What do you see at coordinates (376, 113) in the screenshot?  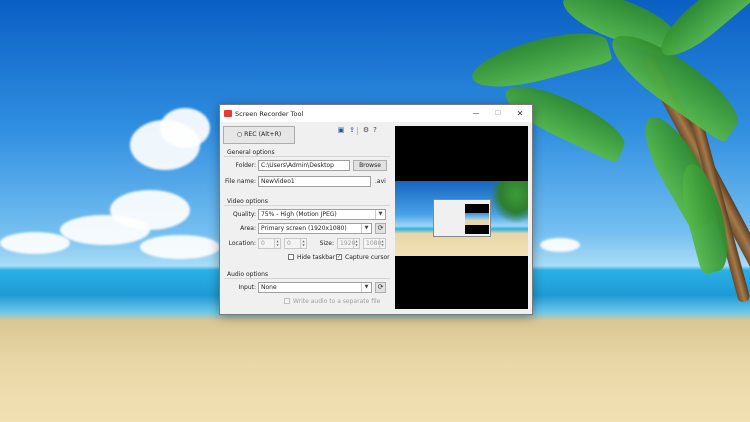 I see `title-bar: Screen Recorder Tool — ☐ ✕` at bounding box center [376, 113].